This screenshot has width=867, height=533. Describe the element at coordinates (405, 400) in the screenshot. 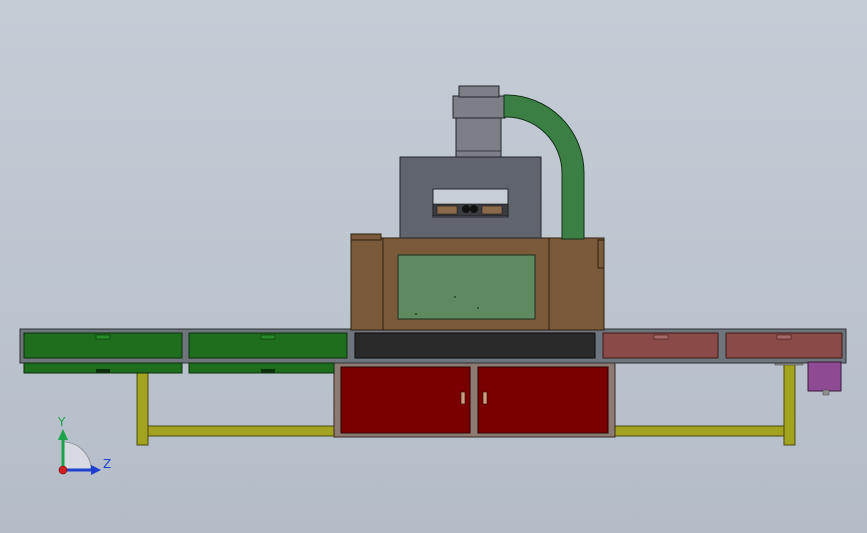

I see `cabinet-door-left` at that location.